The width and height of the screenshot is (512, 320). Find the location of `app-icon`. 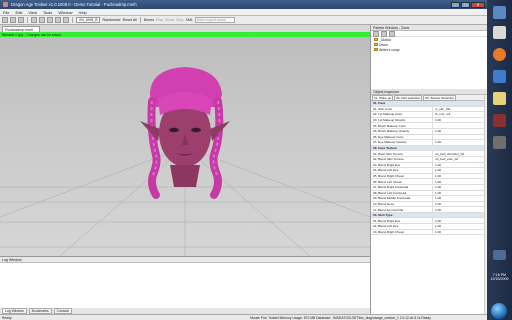

app-icon is located at coordinates (5, 4).